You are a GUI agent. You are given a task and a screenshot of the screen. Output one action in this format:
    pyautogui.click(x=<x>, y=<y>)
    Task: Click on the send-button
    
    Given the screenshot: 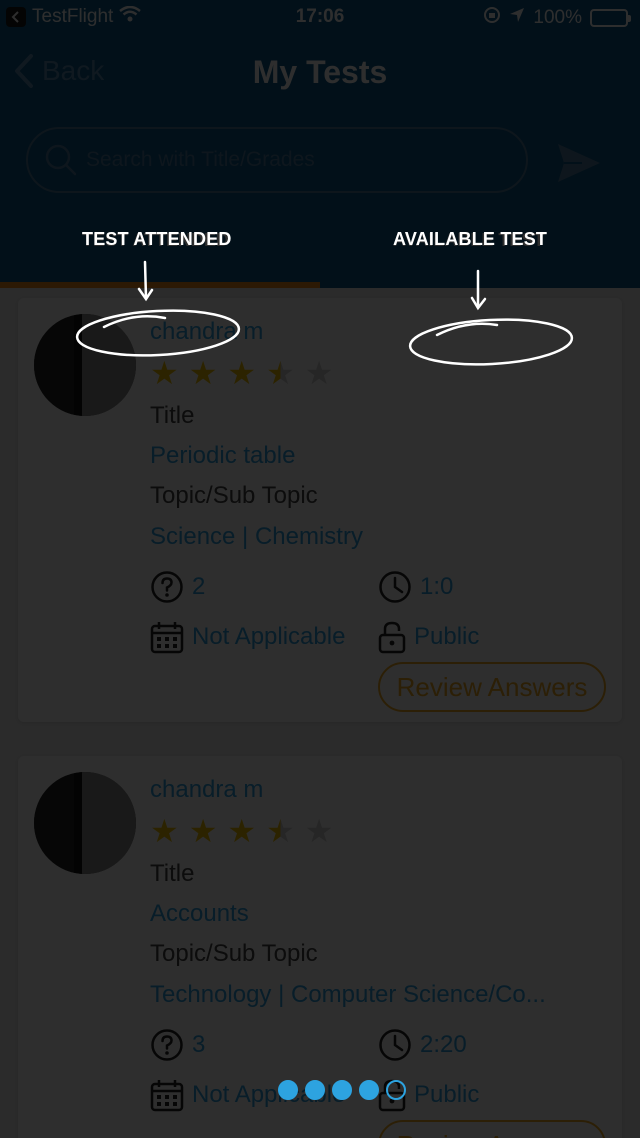 What is the action you would take?
    pyautogui.click(x=579, y=163)
    